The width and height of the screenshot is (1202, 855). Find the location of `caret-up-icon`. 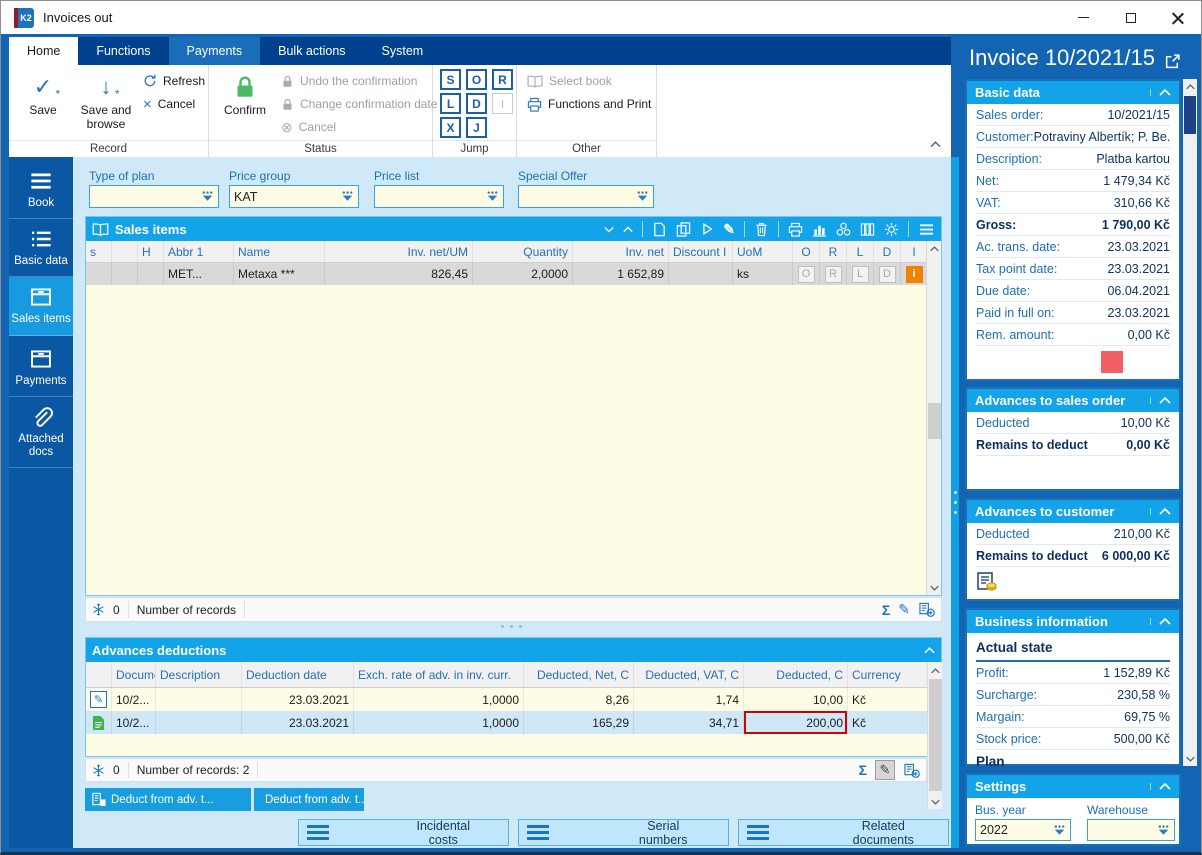

caret-up-icon is located at coordinates (628, 229).